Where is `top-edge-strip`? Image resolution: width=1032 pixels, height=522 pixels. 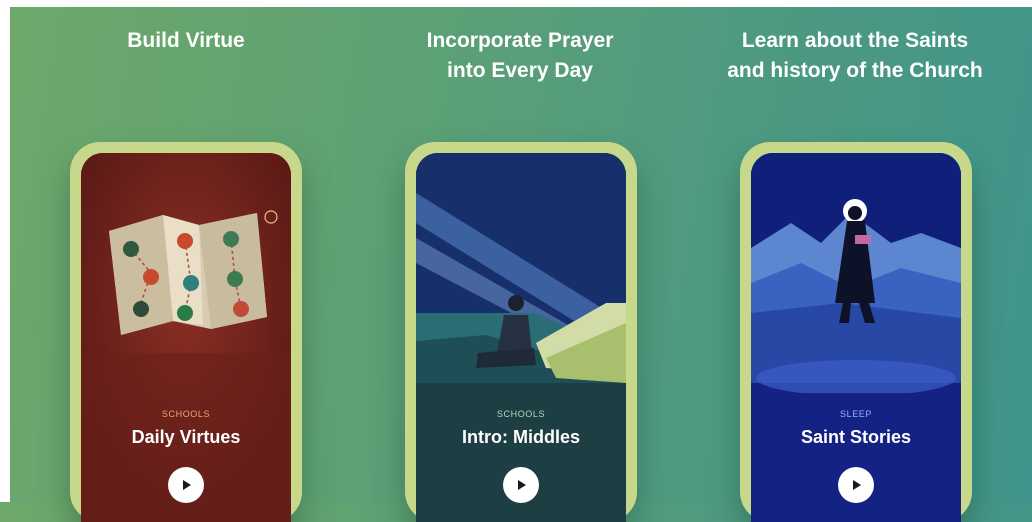
top-edge-strip is located at coordinates (516, 3).